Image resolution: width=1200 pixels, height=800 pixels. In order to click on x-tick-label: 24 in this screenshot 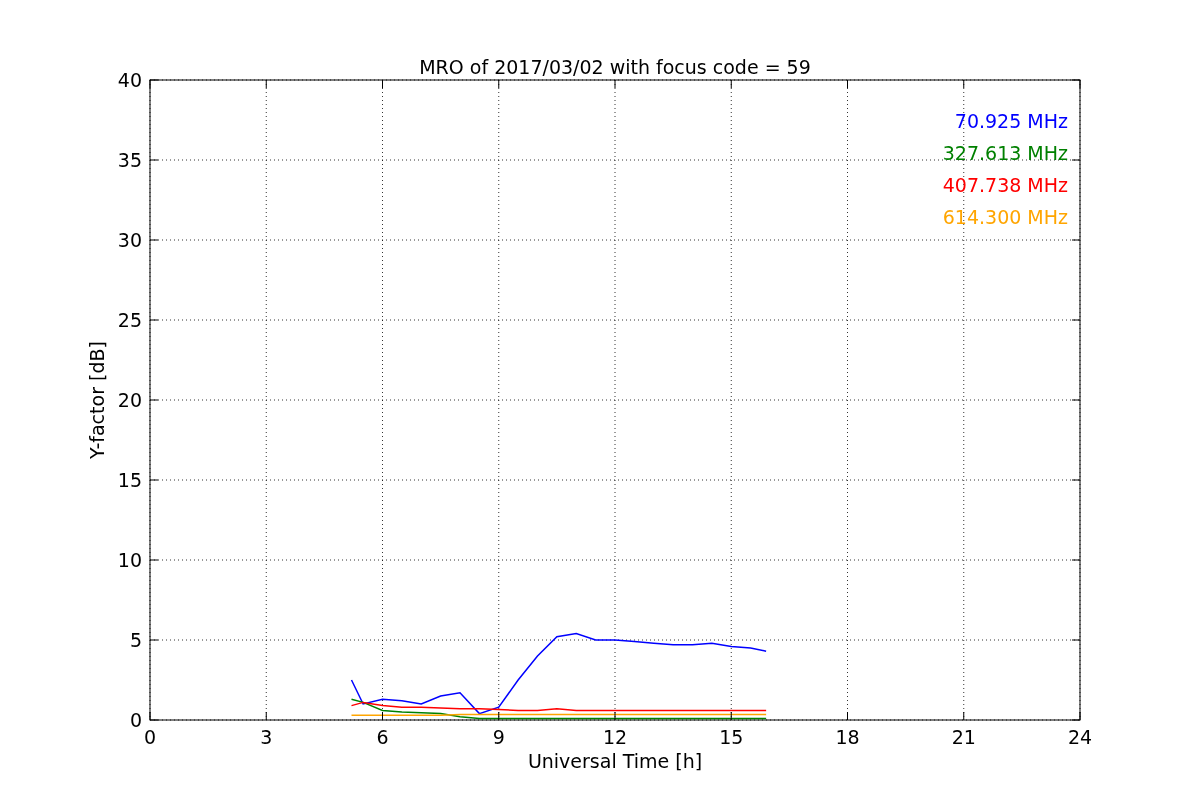, I will do `click(1080, 737)`.